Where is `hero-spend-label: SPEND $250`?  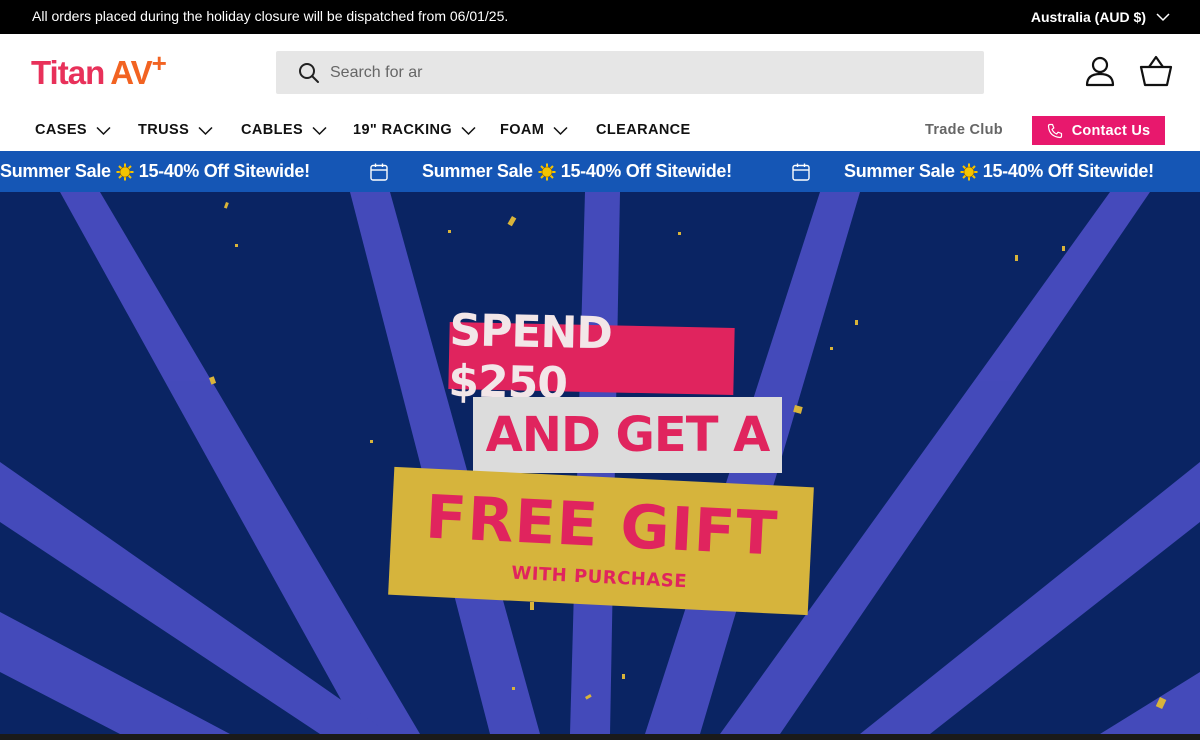 hero-spend-label: SPEND $250 is located at coordinates (591, 357).